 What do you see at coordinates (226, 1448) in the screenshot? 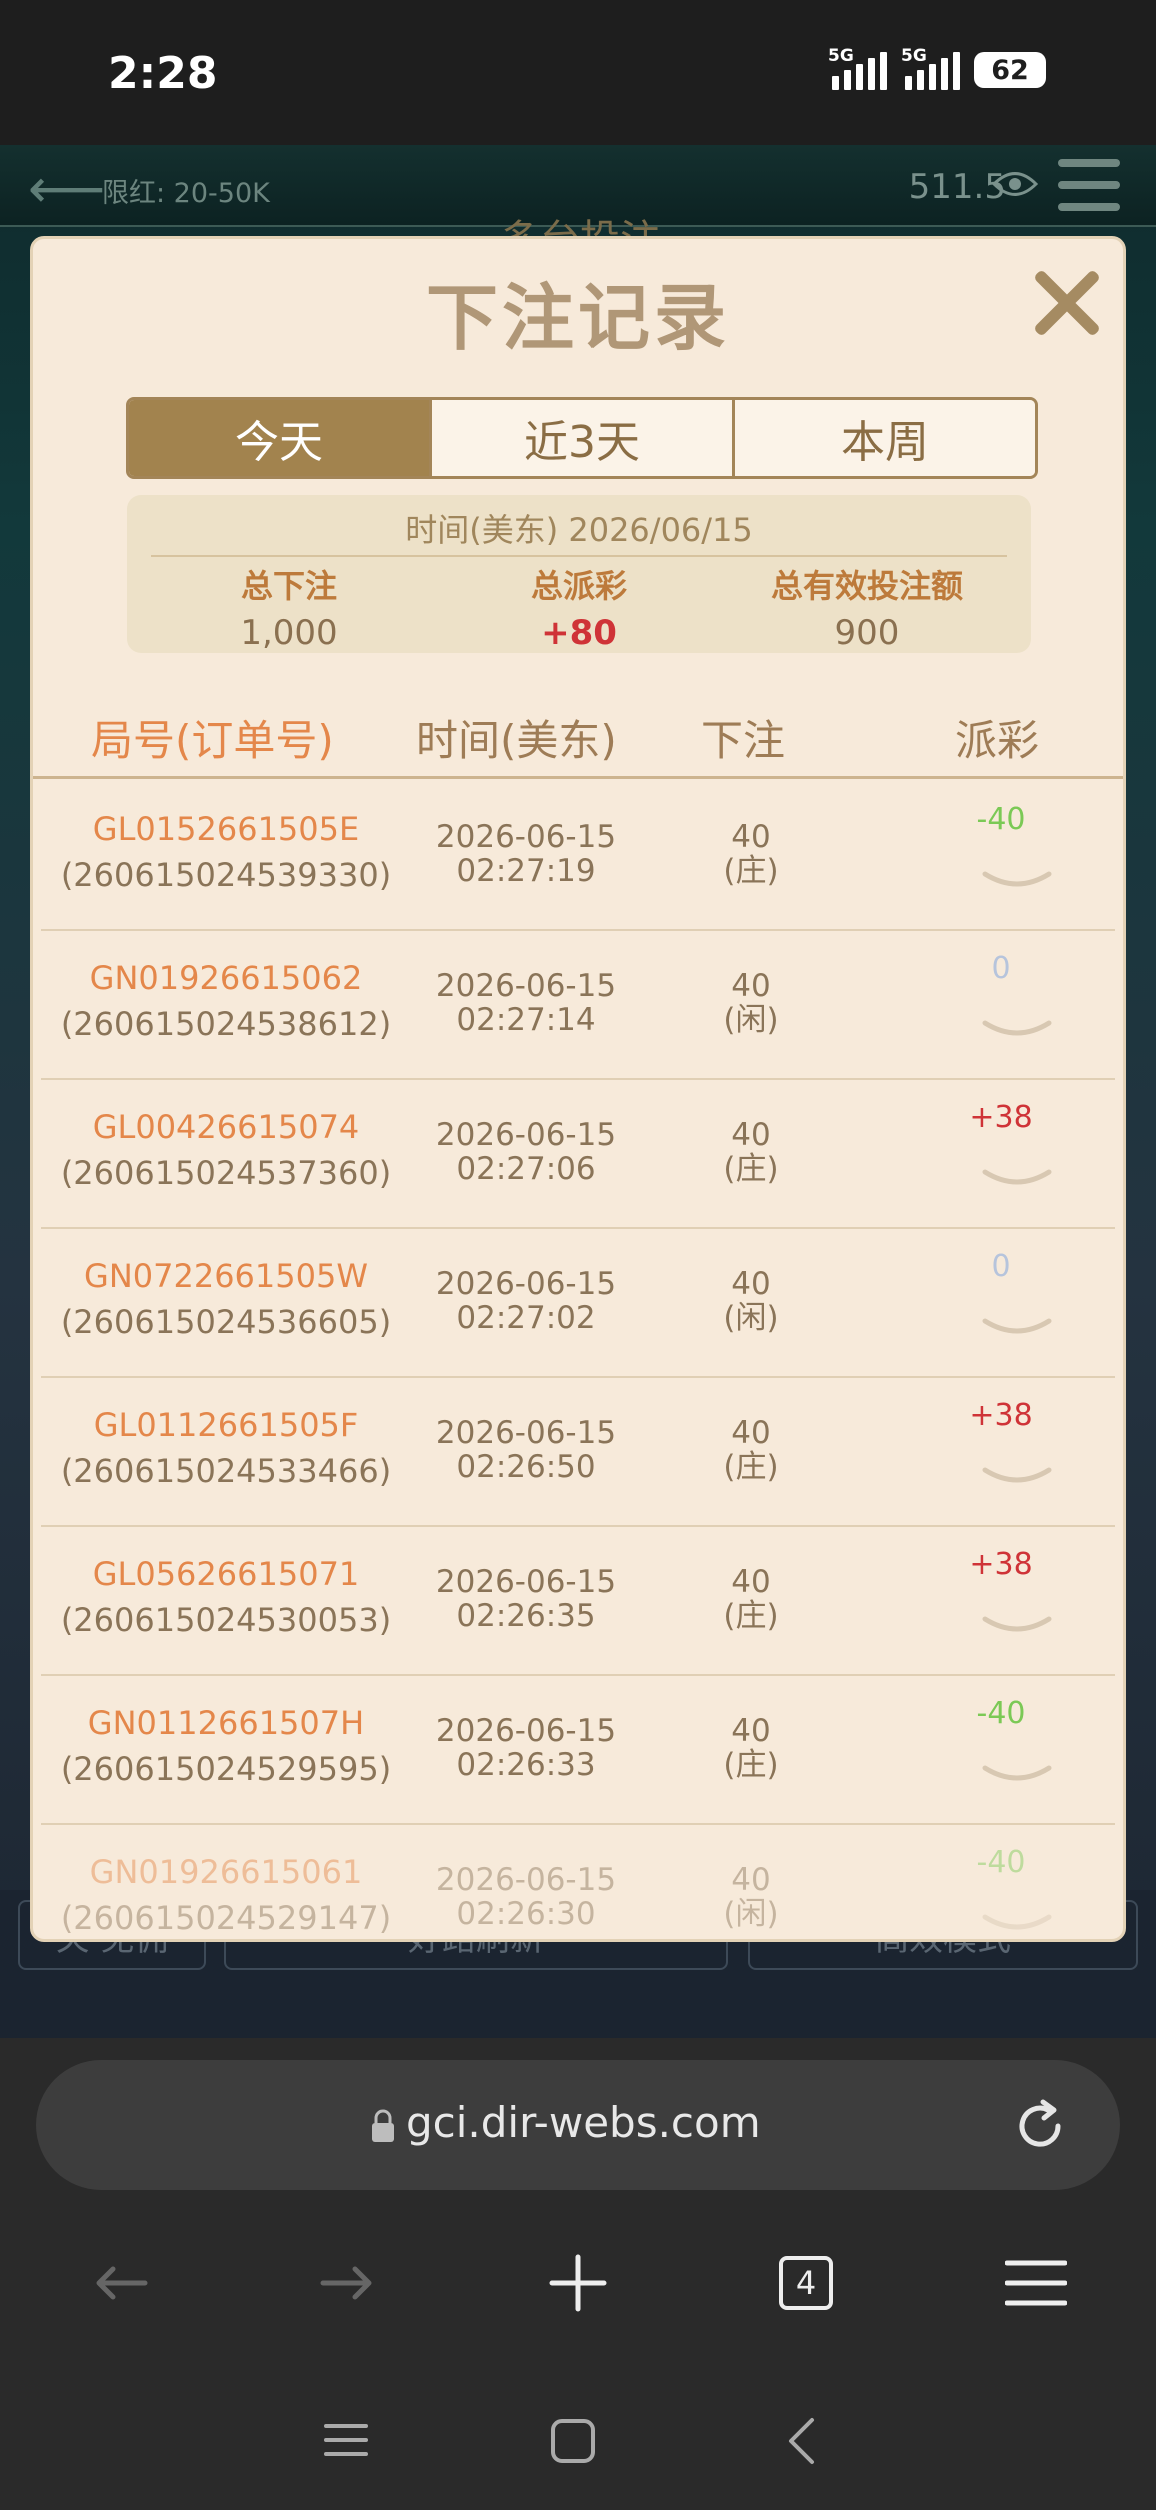
I see `game-id-cell: GL0112661505F (260615024533466)` at bounding box center [226, 1448].